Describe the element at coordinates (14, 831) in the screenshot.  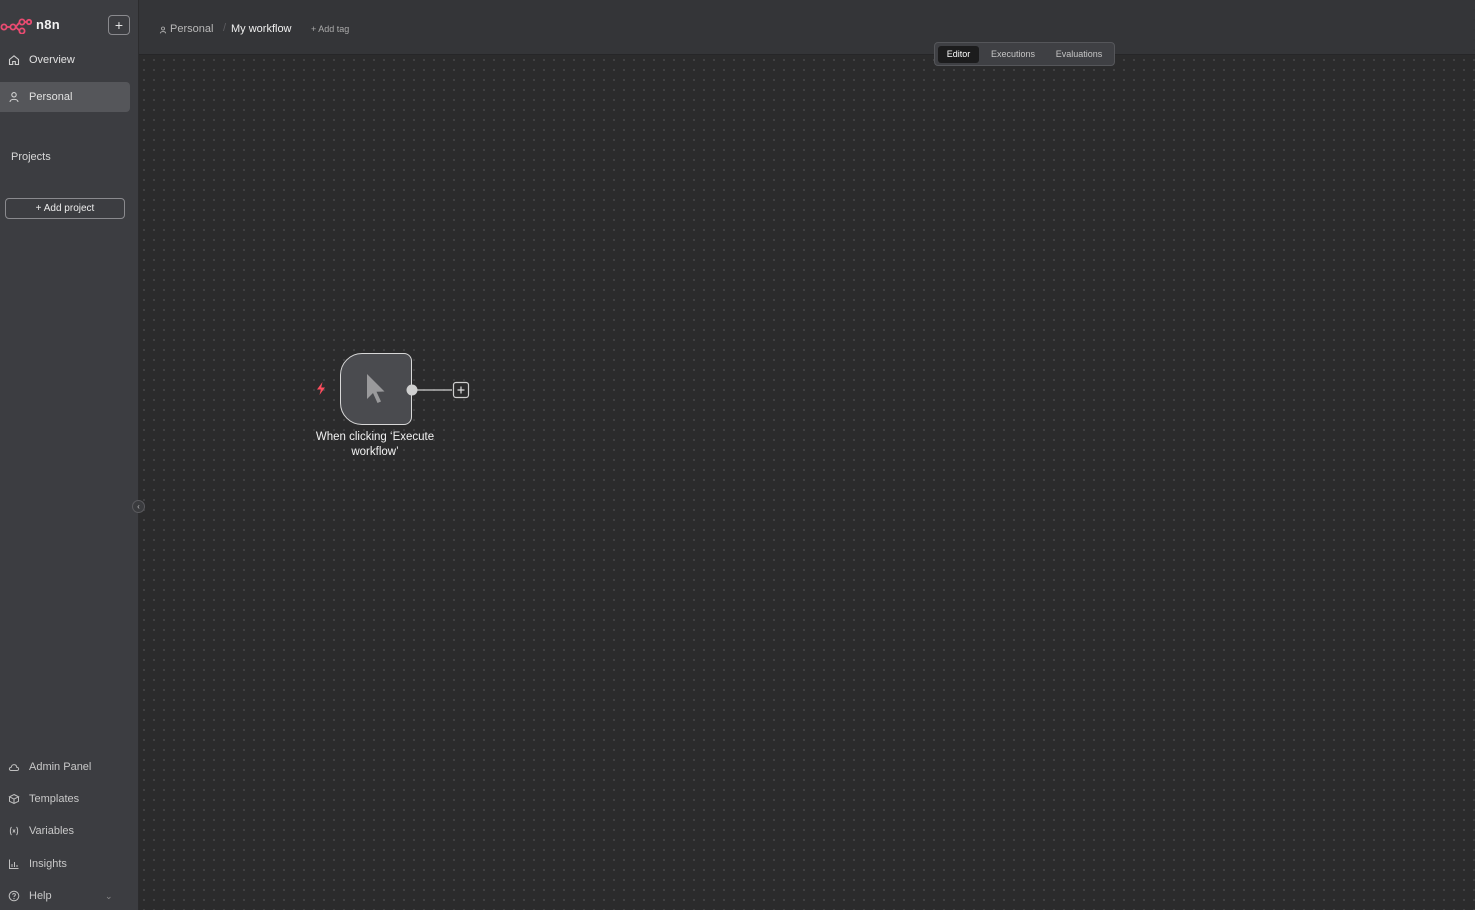
I see `variables-icon` at that location.